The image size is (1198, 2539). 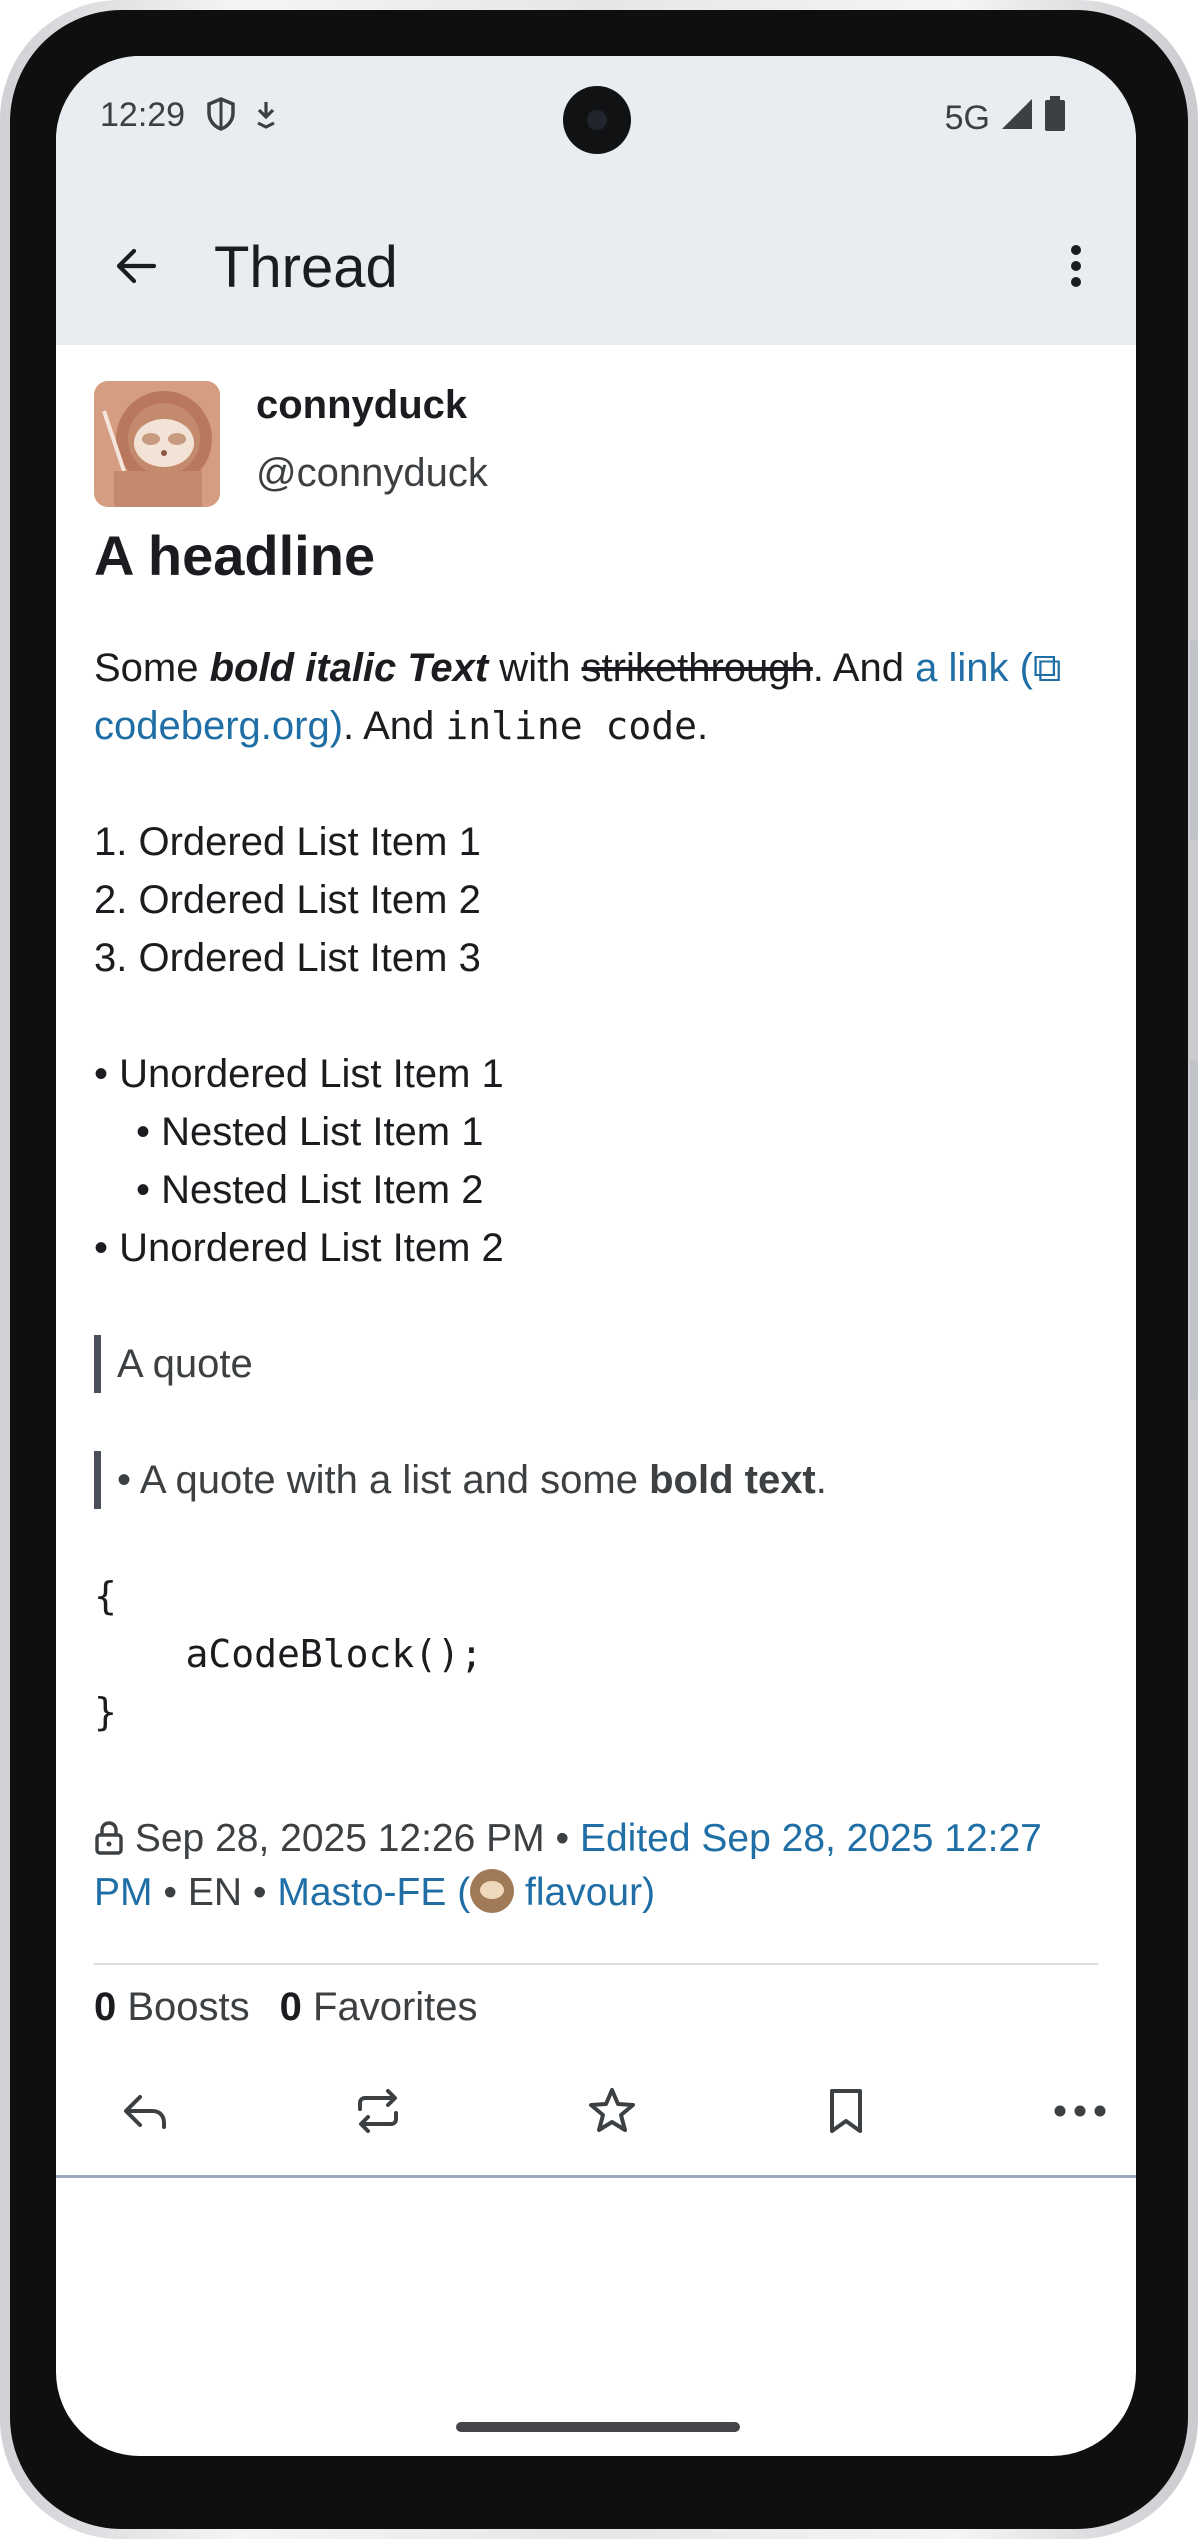 I want to click on download-icon, so click(x=266, y=116).